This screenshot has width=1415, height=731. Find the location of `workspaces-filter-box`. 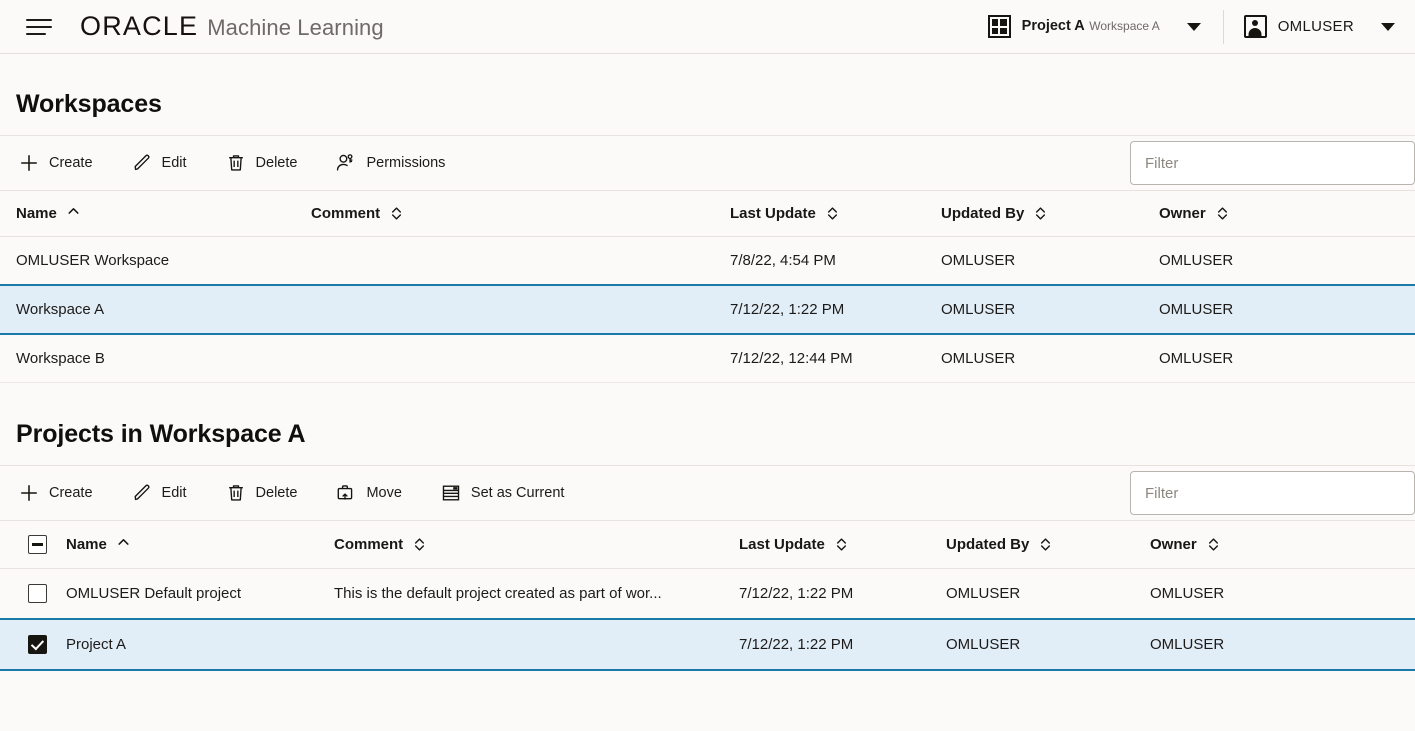

workspaces-filter-box is located at coordinates (1272, 163).